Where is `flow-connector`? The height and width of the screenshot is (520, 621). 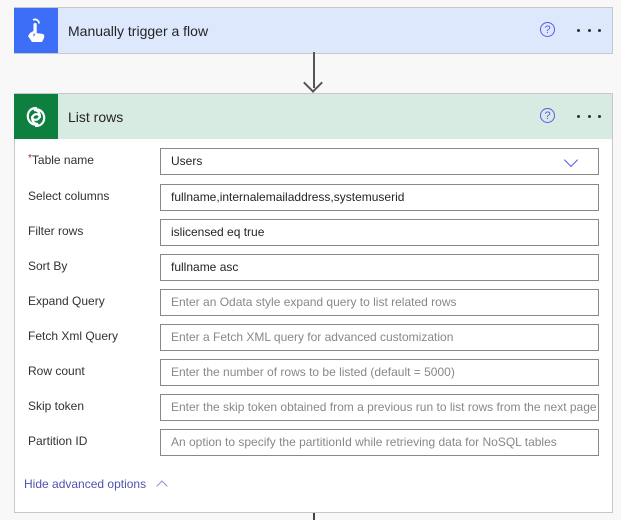
flow-connector is located at coordinates (314, 516).